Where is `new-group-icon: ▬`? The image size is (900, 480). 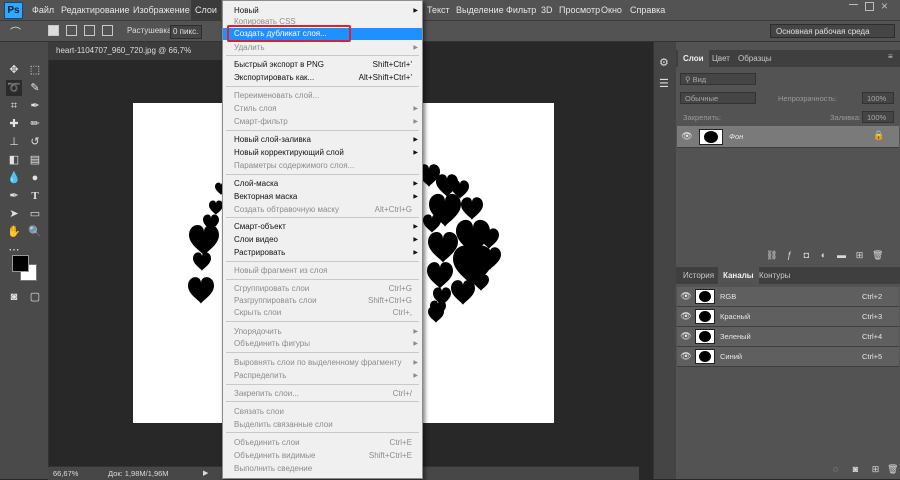 new-group-icon: ▬ is located at coordinates (841, 255).